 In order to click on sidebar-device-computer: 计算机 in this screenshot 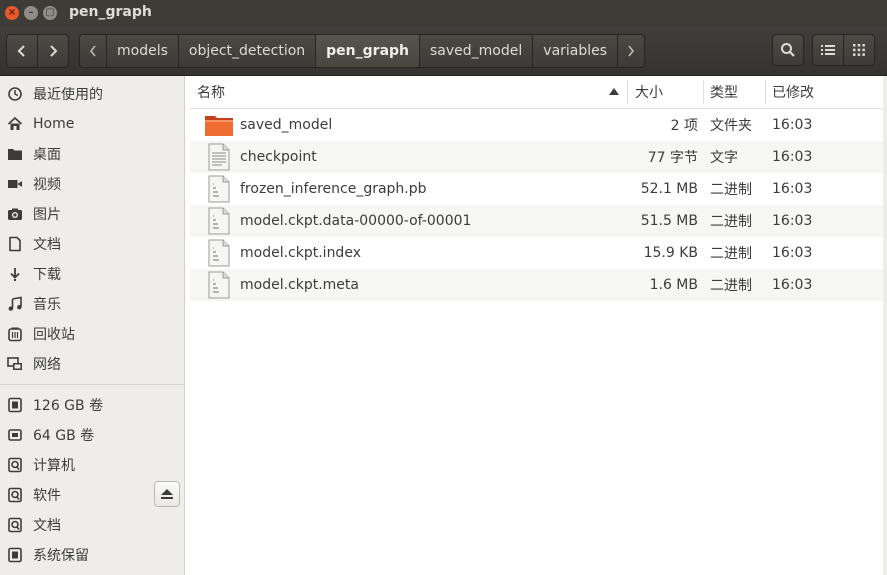, I will do `click(92, 465)`.